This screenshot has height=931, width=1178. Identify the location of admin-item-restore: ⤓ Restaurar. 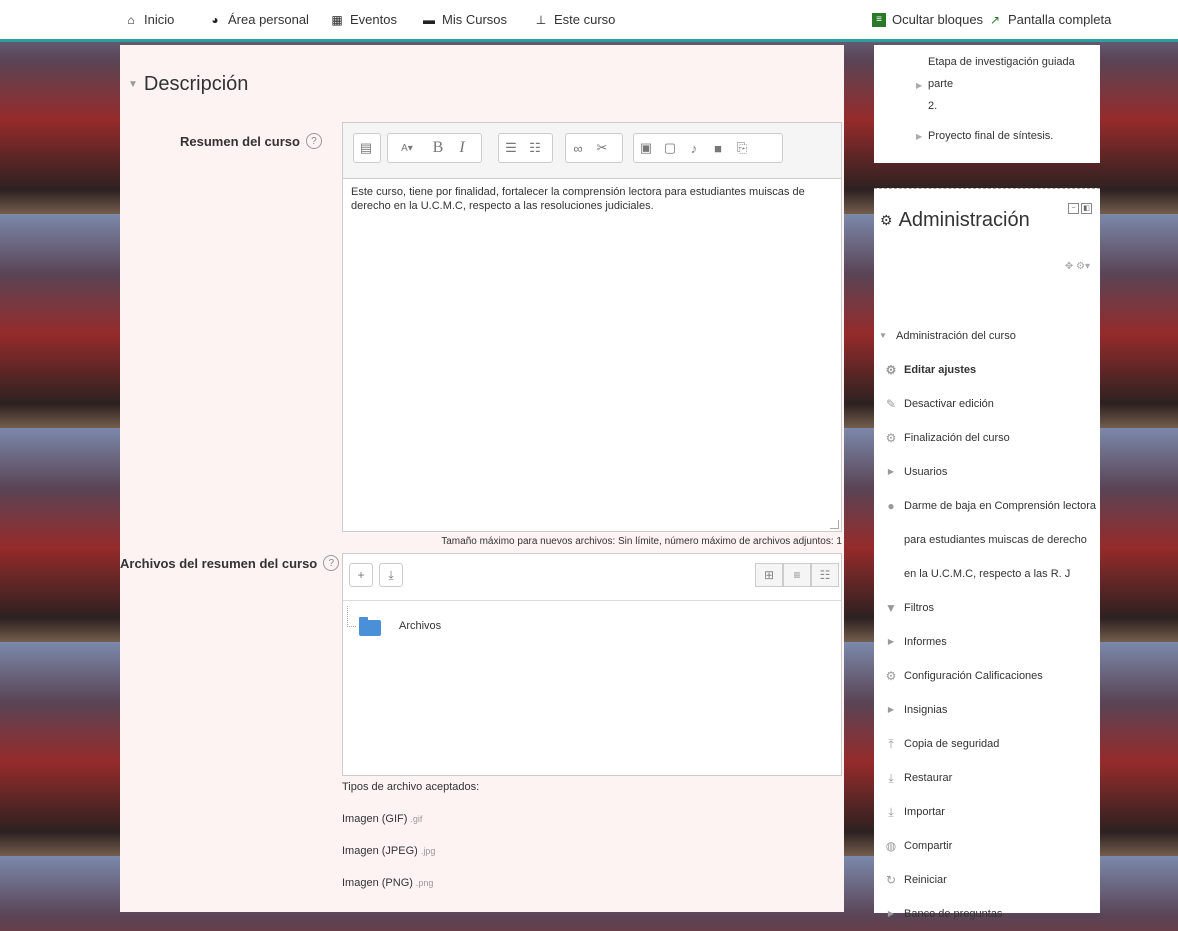
(990, 778).